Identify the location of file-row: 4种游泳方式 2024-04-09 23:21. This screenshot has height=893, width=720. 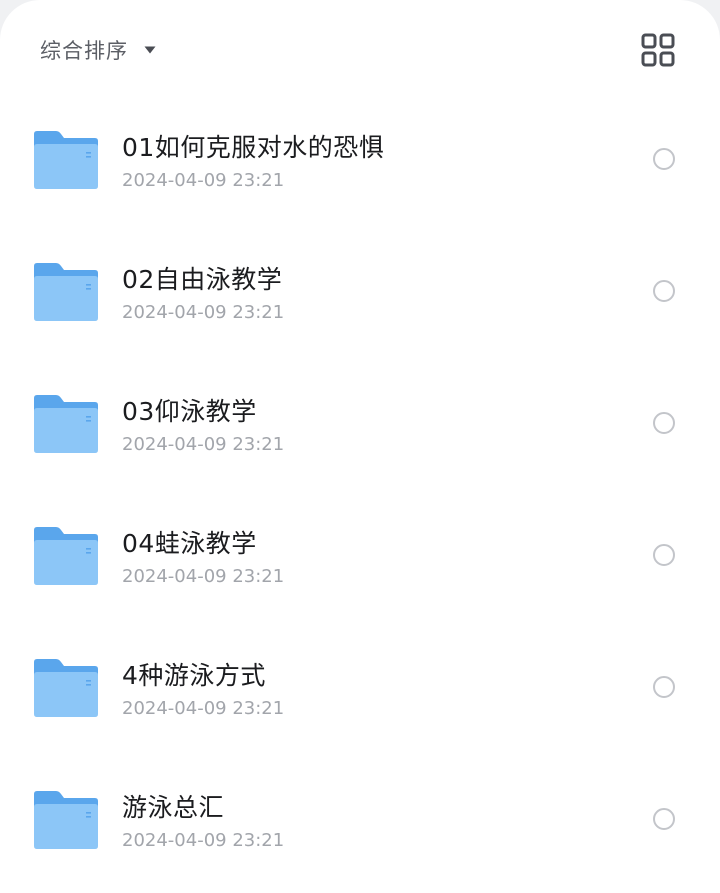
(360, 692).